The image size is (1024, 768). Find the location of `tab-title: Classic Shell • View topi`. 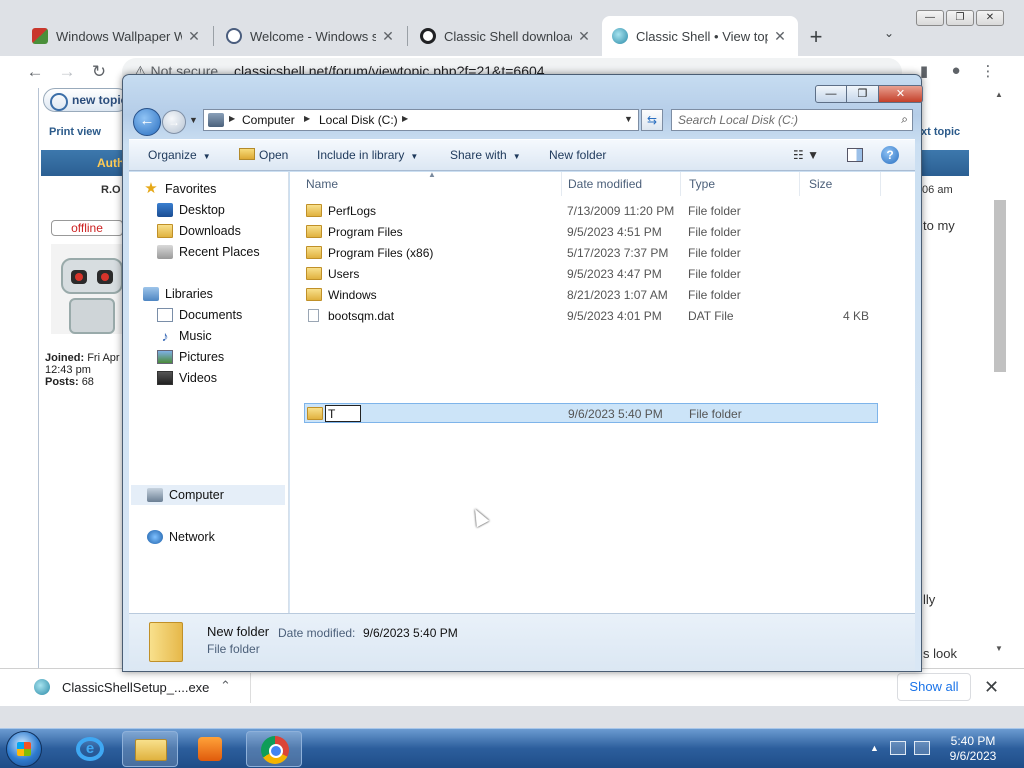

tab-title: Classic Shell • View topi is located at coordinates (702, 36).